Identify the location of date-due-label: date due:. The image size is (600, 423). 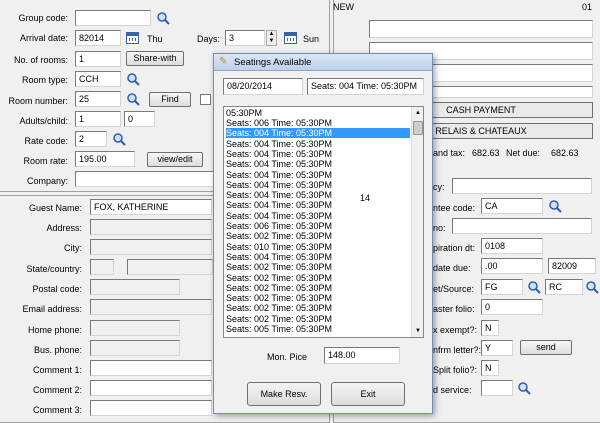
(452, 268).